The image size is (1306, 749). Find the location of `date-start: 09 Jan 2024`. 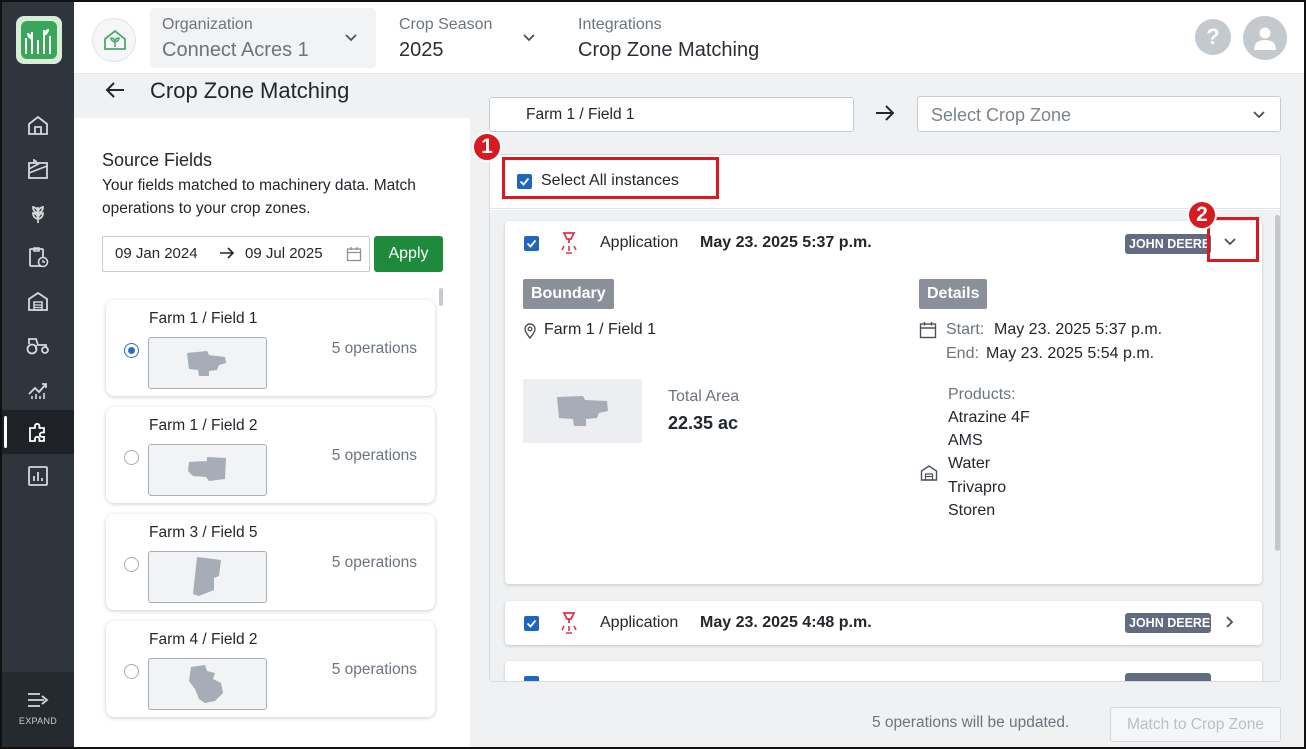

date-start: 09 Jan 2024 is located at coordinates (156, 253).